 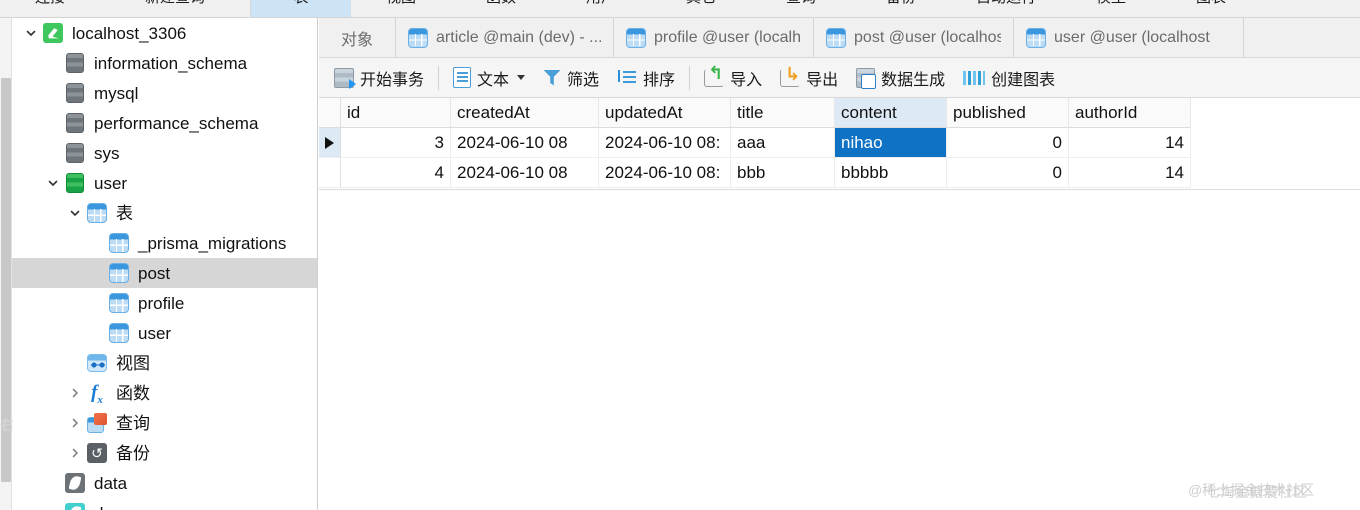 I want to click on tree-item-_prisma_migrations: _prisma_migrations, so click(x=164, y=243).